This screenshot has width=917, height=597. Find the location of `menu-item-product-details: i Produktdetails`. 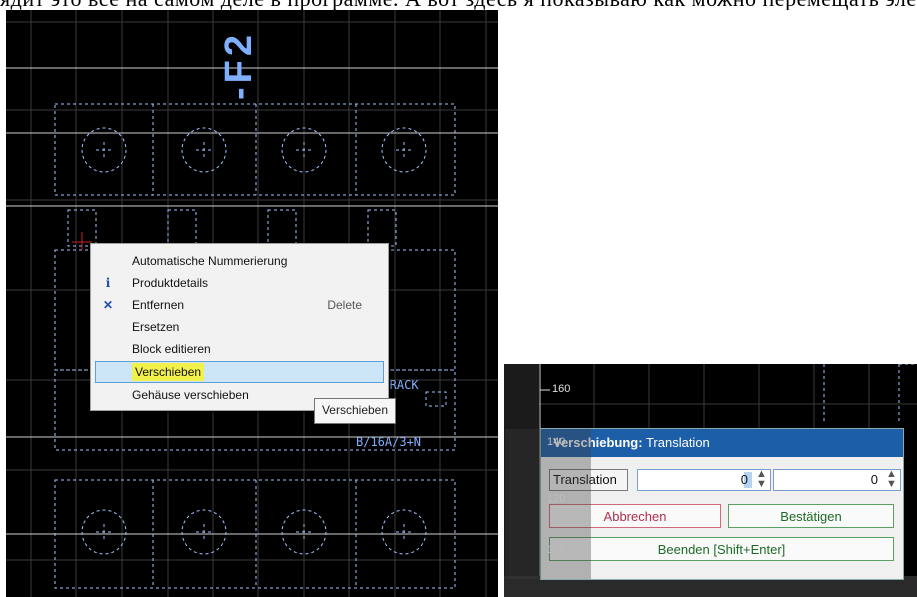

menu-item-product-details: i Produktdetails is located at coordinates (238, 283).